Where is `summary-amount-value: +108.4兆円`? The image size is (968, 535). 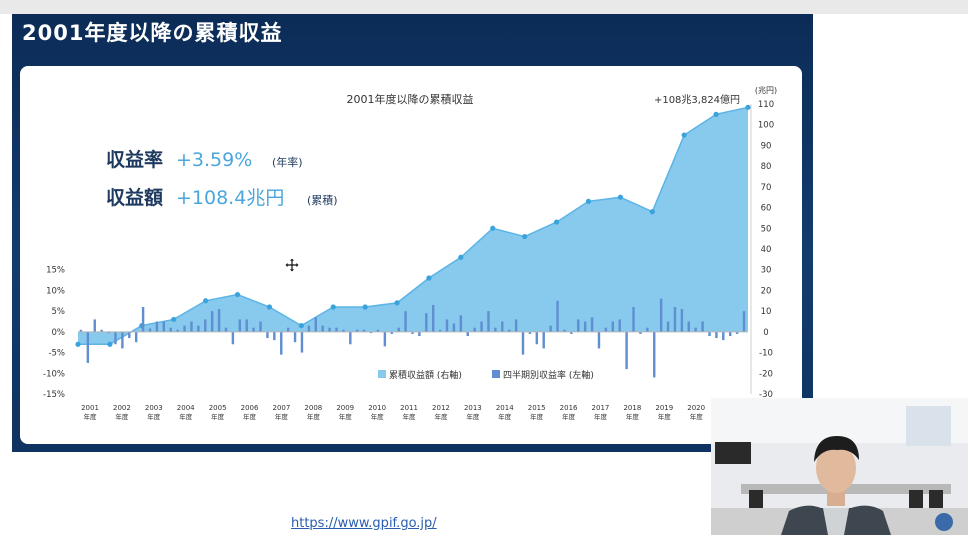
summary-amount-value: +108.4兆円 is located at coordinates (230, 198).